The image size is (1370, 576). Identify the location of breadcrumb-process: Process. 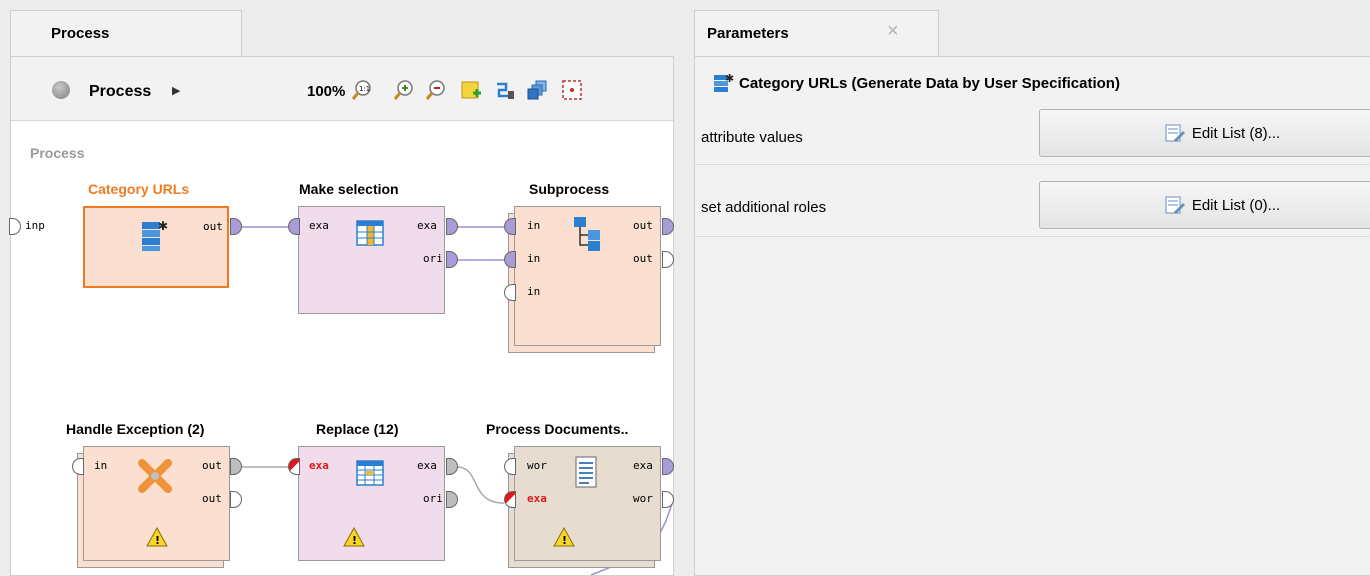
(120, 92).